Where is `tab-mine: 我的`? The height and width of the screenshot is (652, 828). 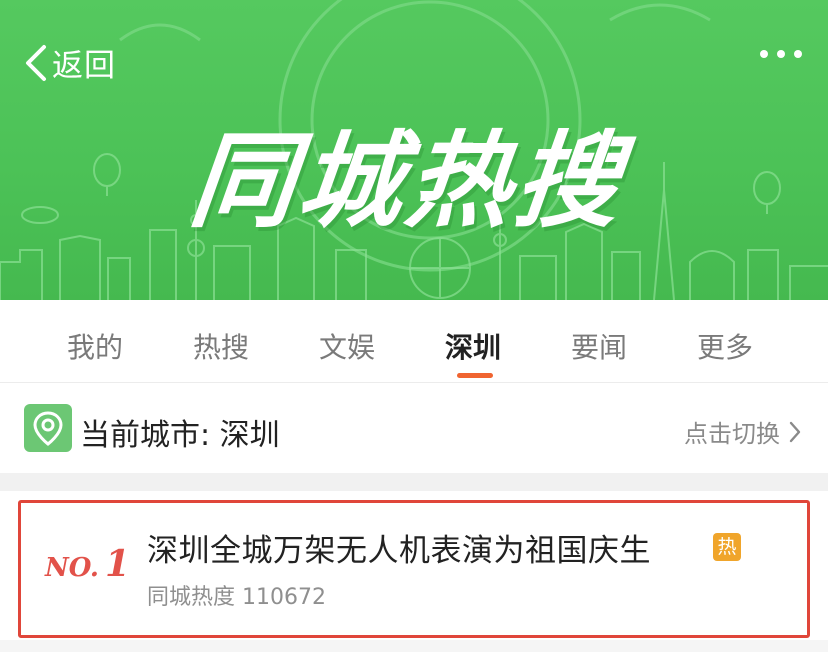
tab-mine: 我的 is located at coordinates (95, 346).